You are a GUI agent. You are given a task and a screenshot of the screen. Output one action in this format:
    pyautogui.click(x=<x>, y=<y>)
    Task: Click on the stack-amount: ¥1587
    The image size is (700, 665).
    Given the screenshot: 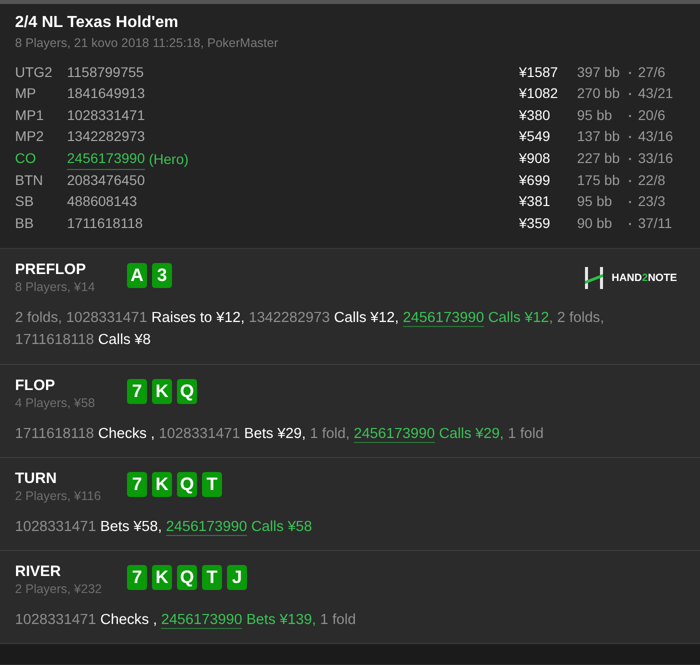 What is the action you would take?
    pyautogui.click(x=539, y=72)
    